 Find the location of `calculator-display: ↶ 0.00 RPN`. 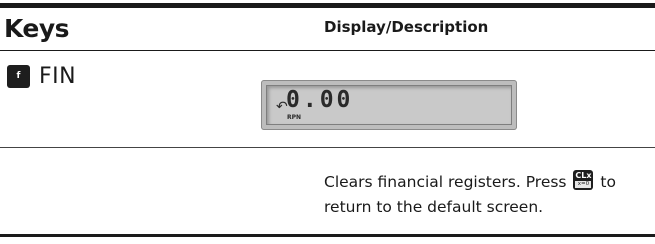

calculator-display: ↶ 0.00 RPN is located at coordinates (389, 105).